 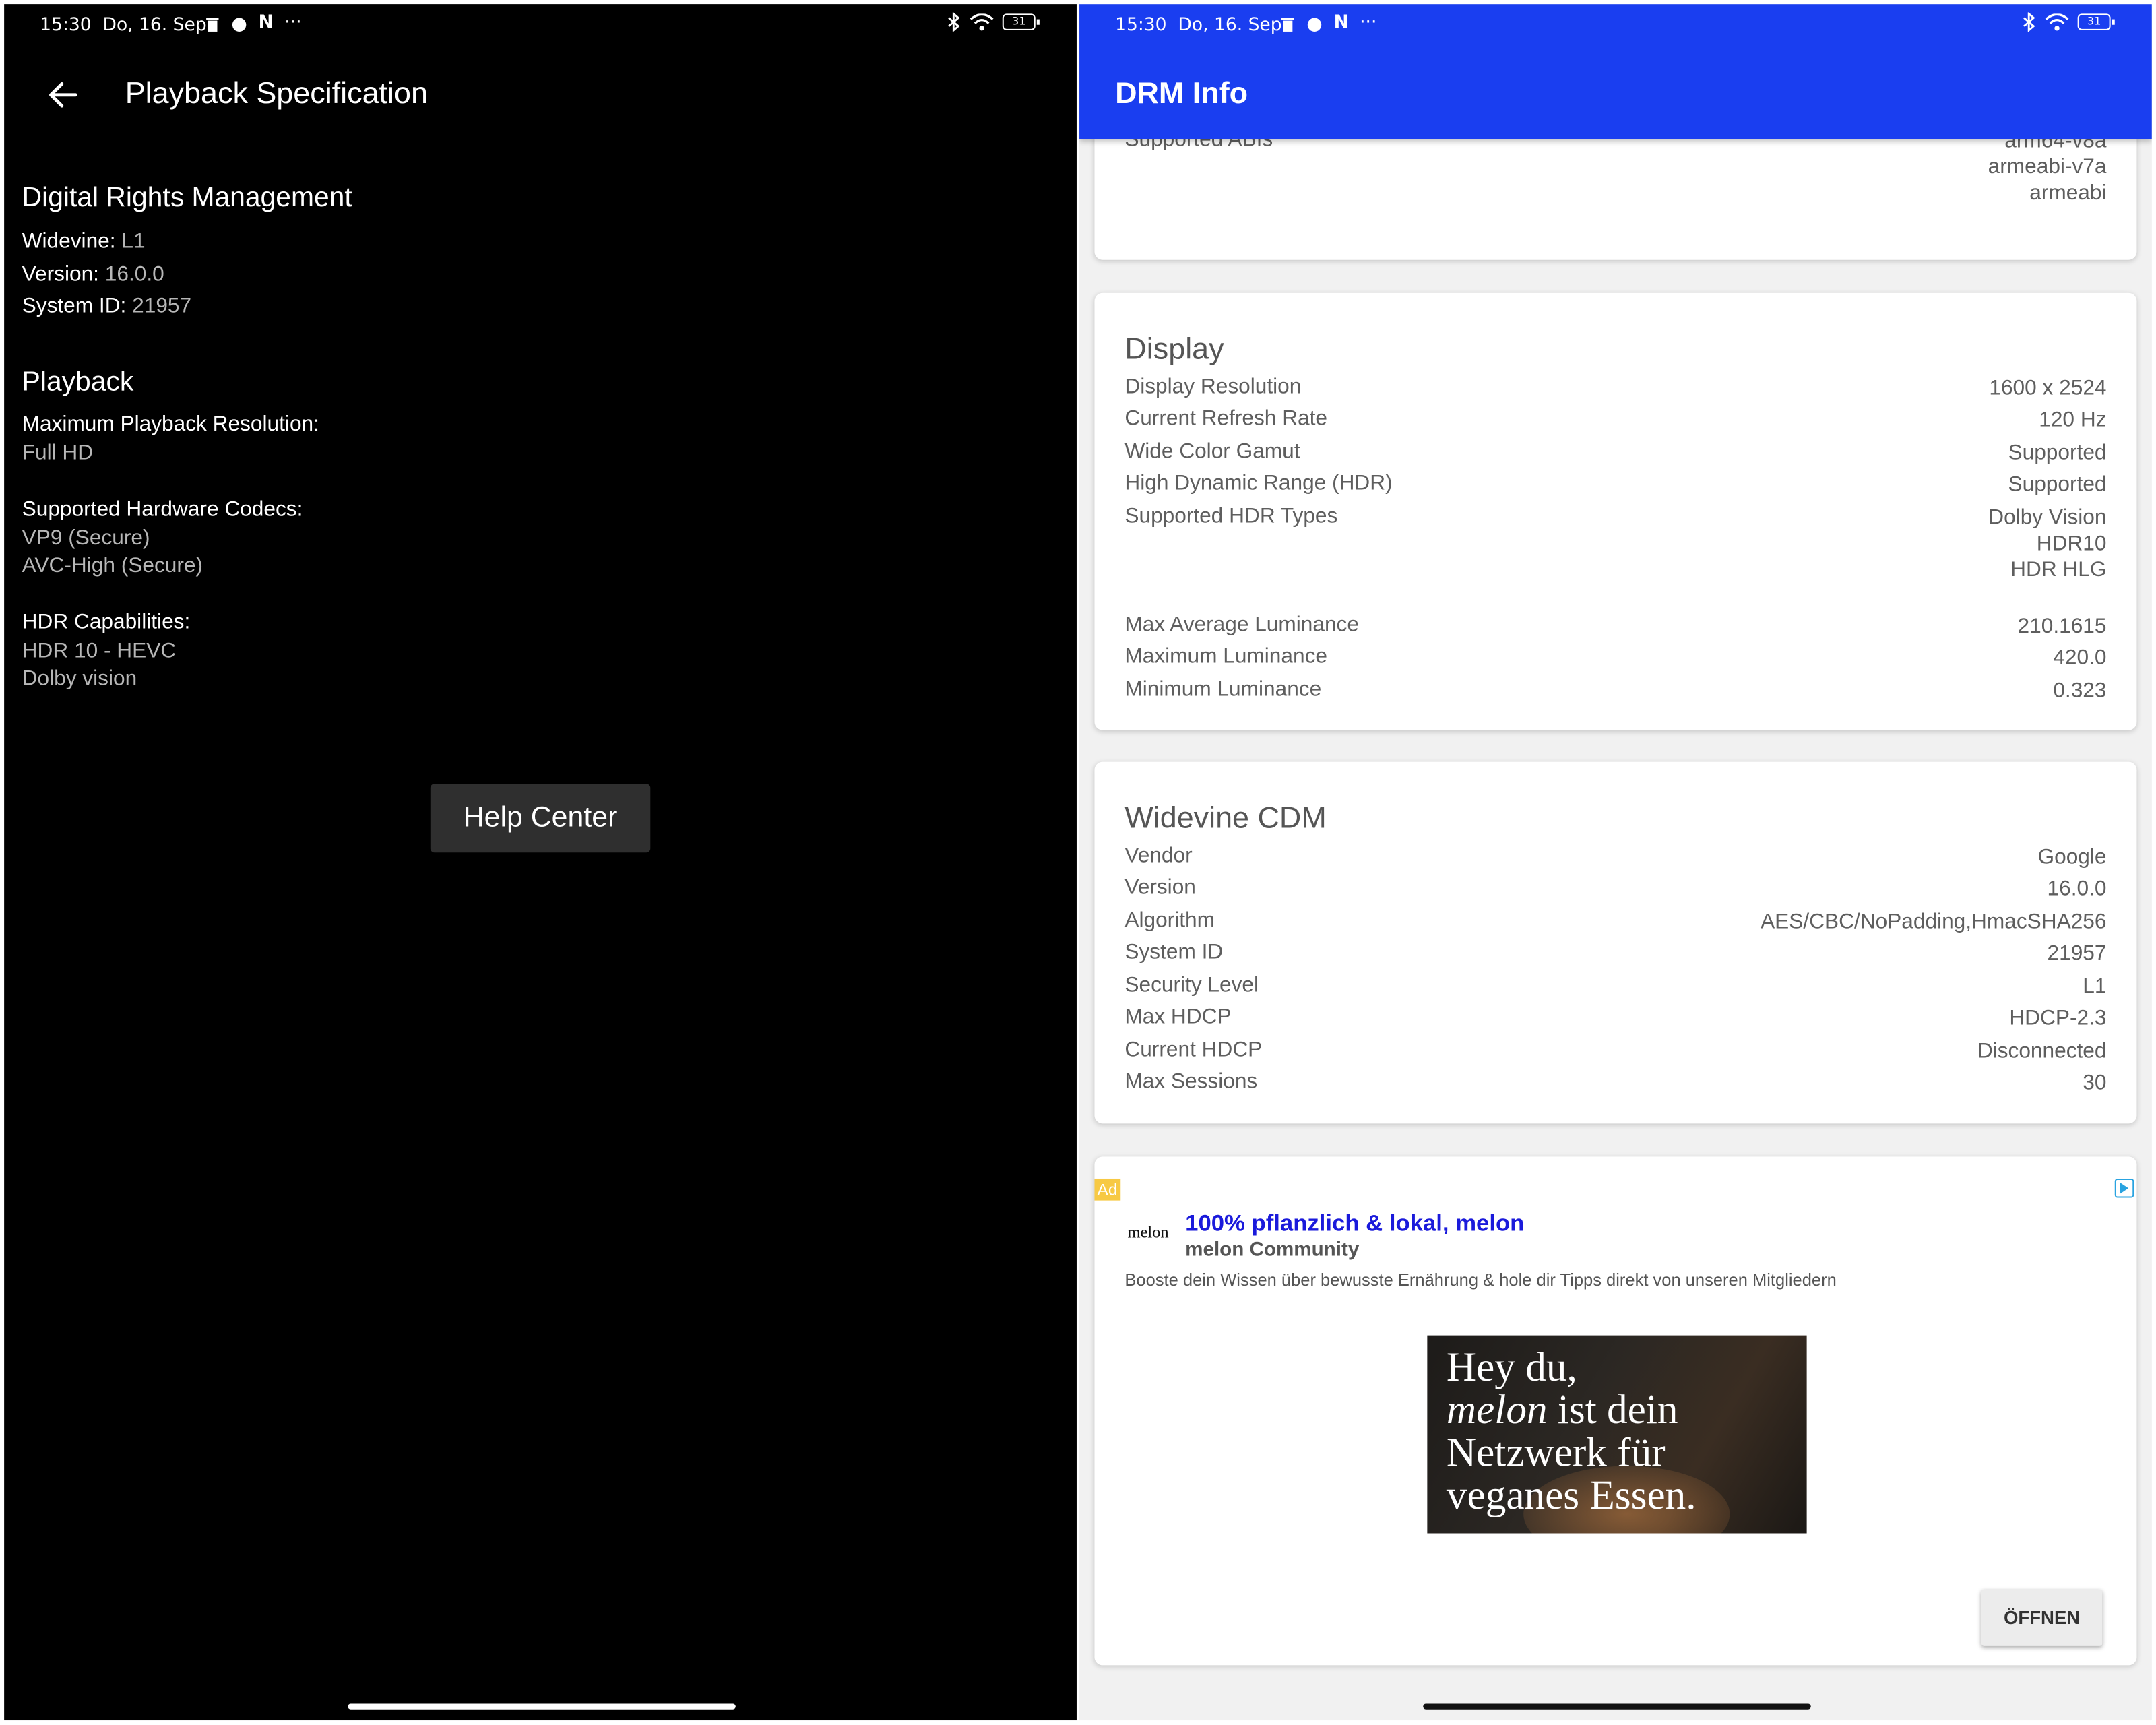 What do you see at coordinates (1174, 952) in the screenshot?
I see `row-label: System ID` at bounding box center [1174, 952].